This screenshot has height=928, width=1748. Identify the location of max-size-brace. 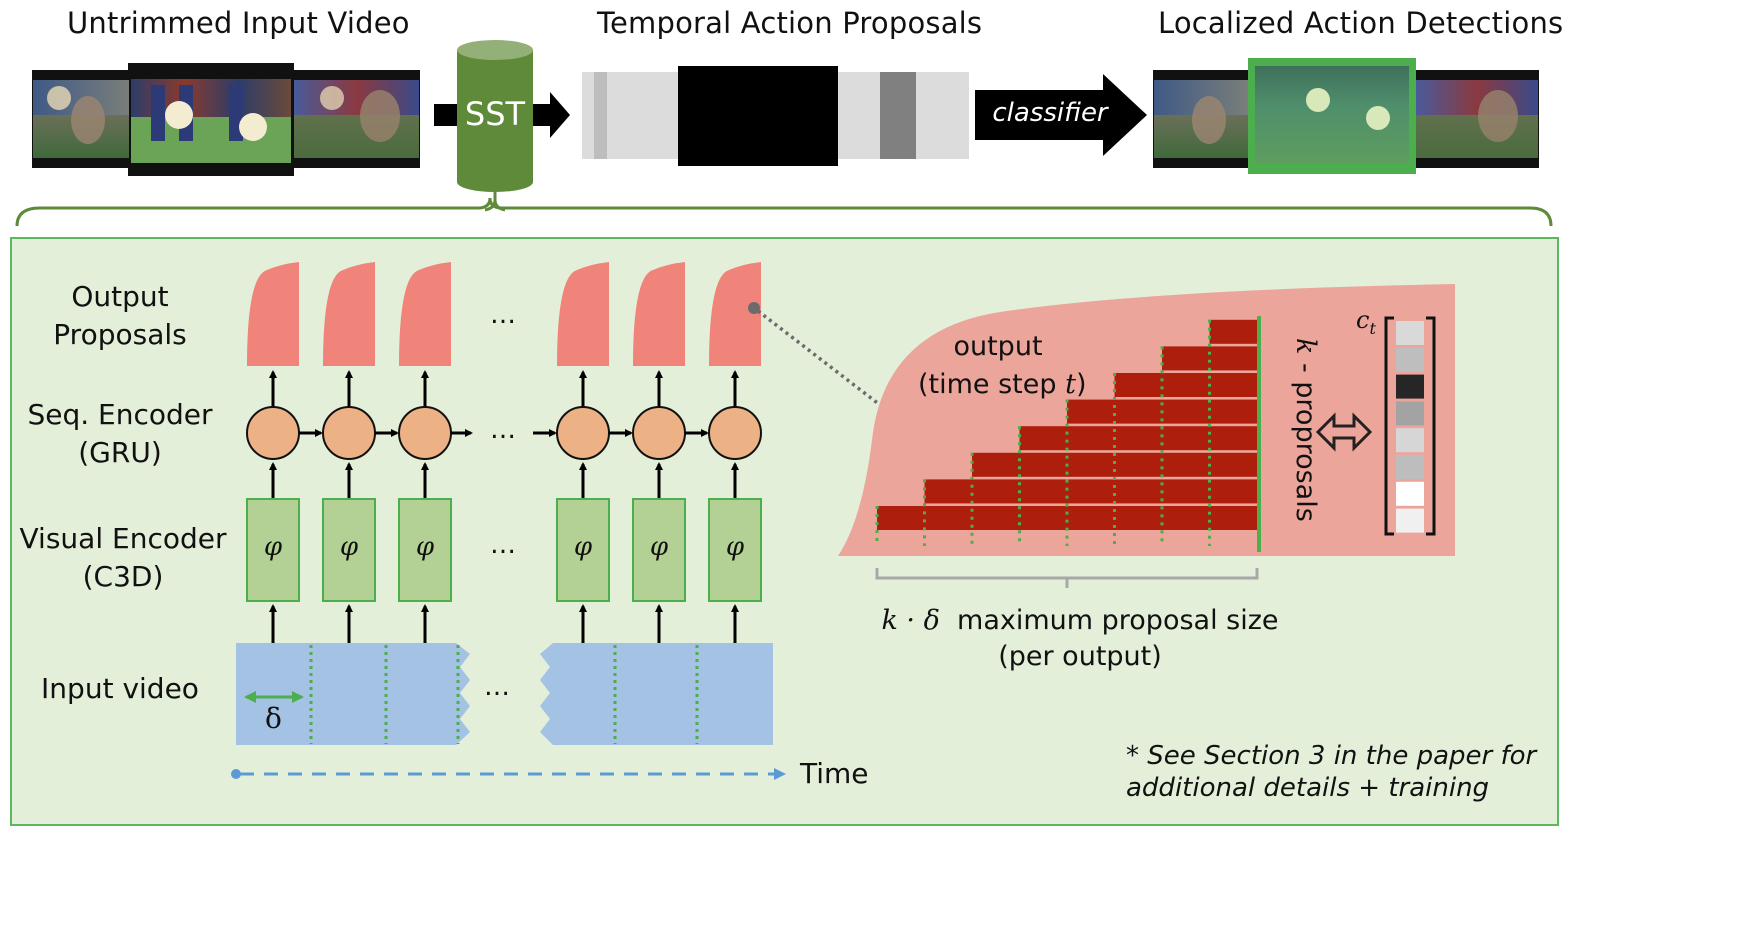
(1067, 578).